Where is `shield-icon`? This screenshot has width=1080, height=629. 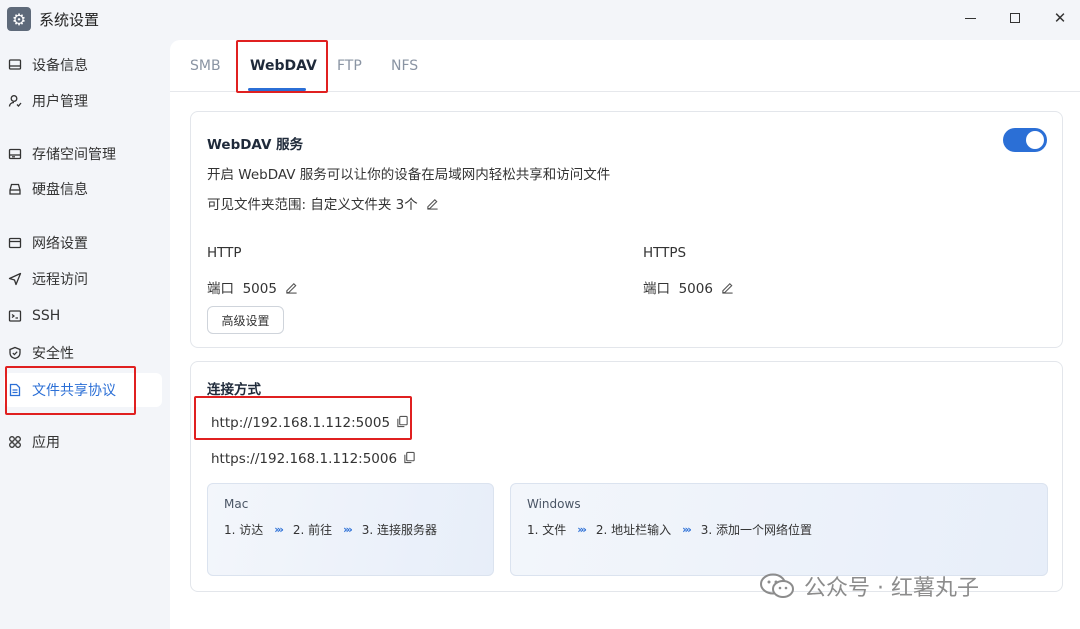
shield-icon is located at coordinates (15, 353).